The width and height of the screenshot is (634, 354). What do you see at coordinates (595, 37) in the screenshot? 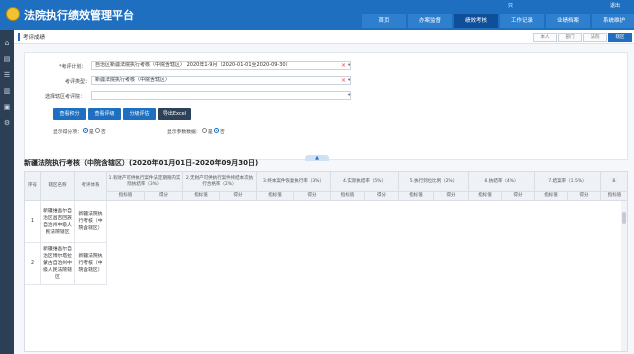
I see `tab-court: 法院` at bounding box center [595, 37].